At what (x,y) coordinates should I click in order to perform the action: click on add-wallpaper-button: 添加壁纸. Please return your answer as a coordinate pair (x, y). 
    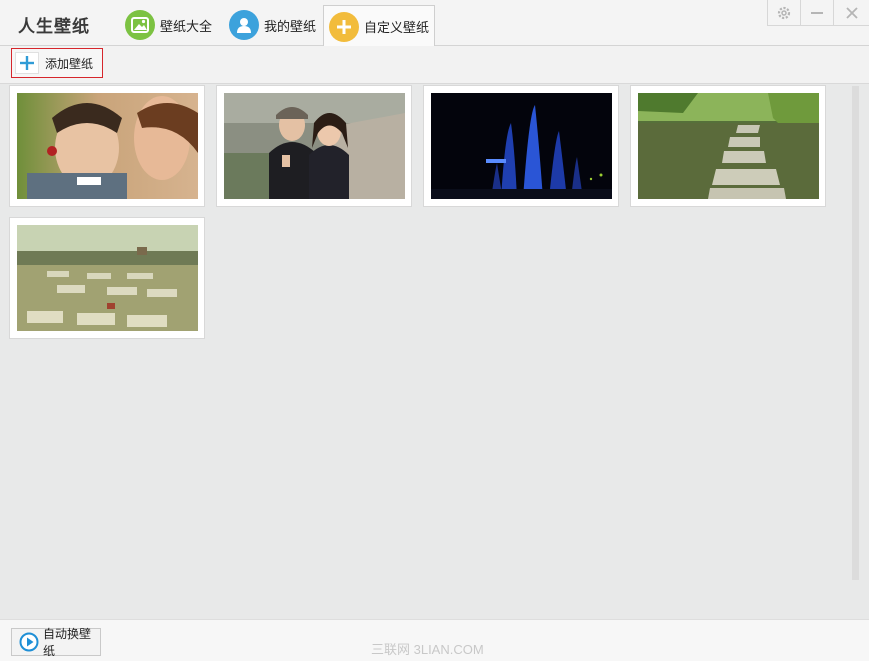
    Looking at the image, I should click on (57, 63).